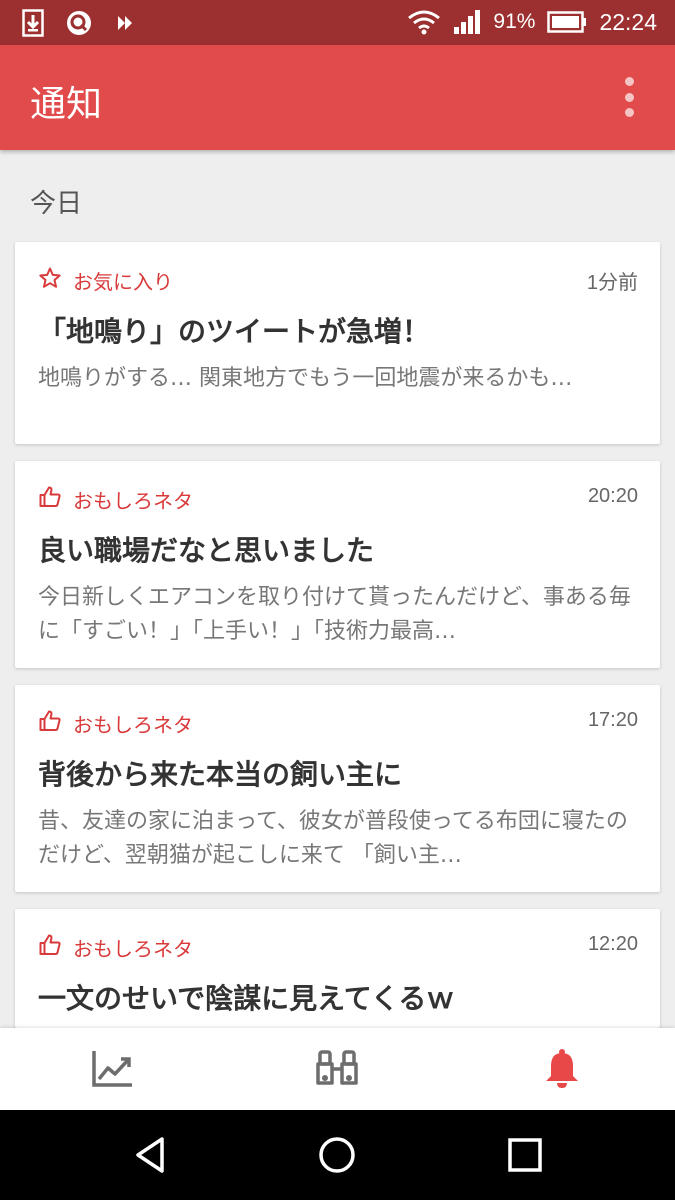  What do you see at coordinates (337, 22) in the screenshot?
I see `status-bar: 91% 22:24` at bounding box center [337, 22].